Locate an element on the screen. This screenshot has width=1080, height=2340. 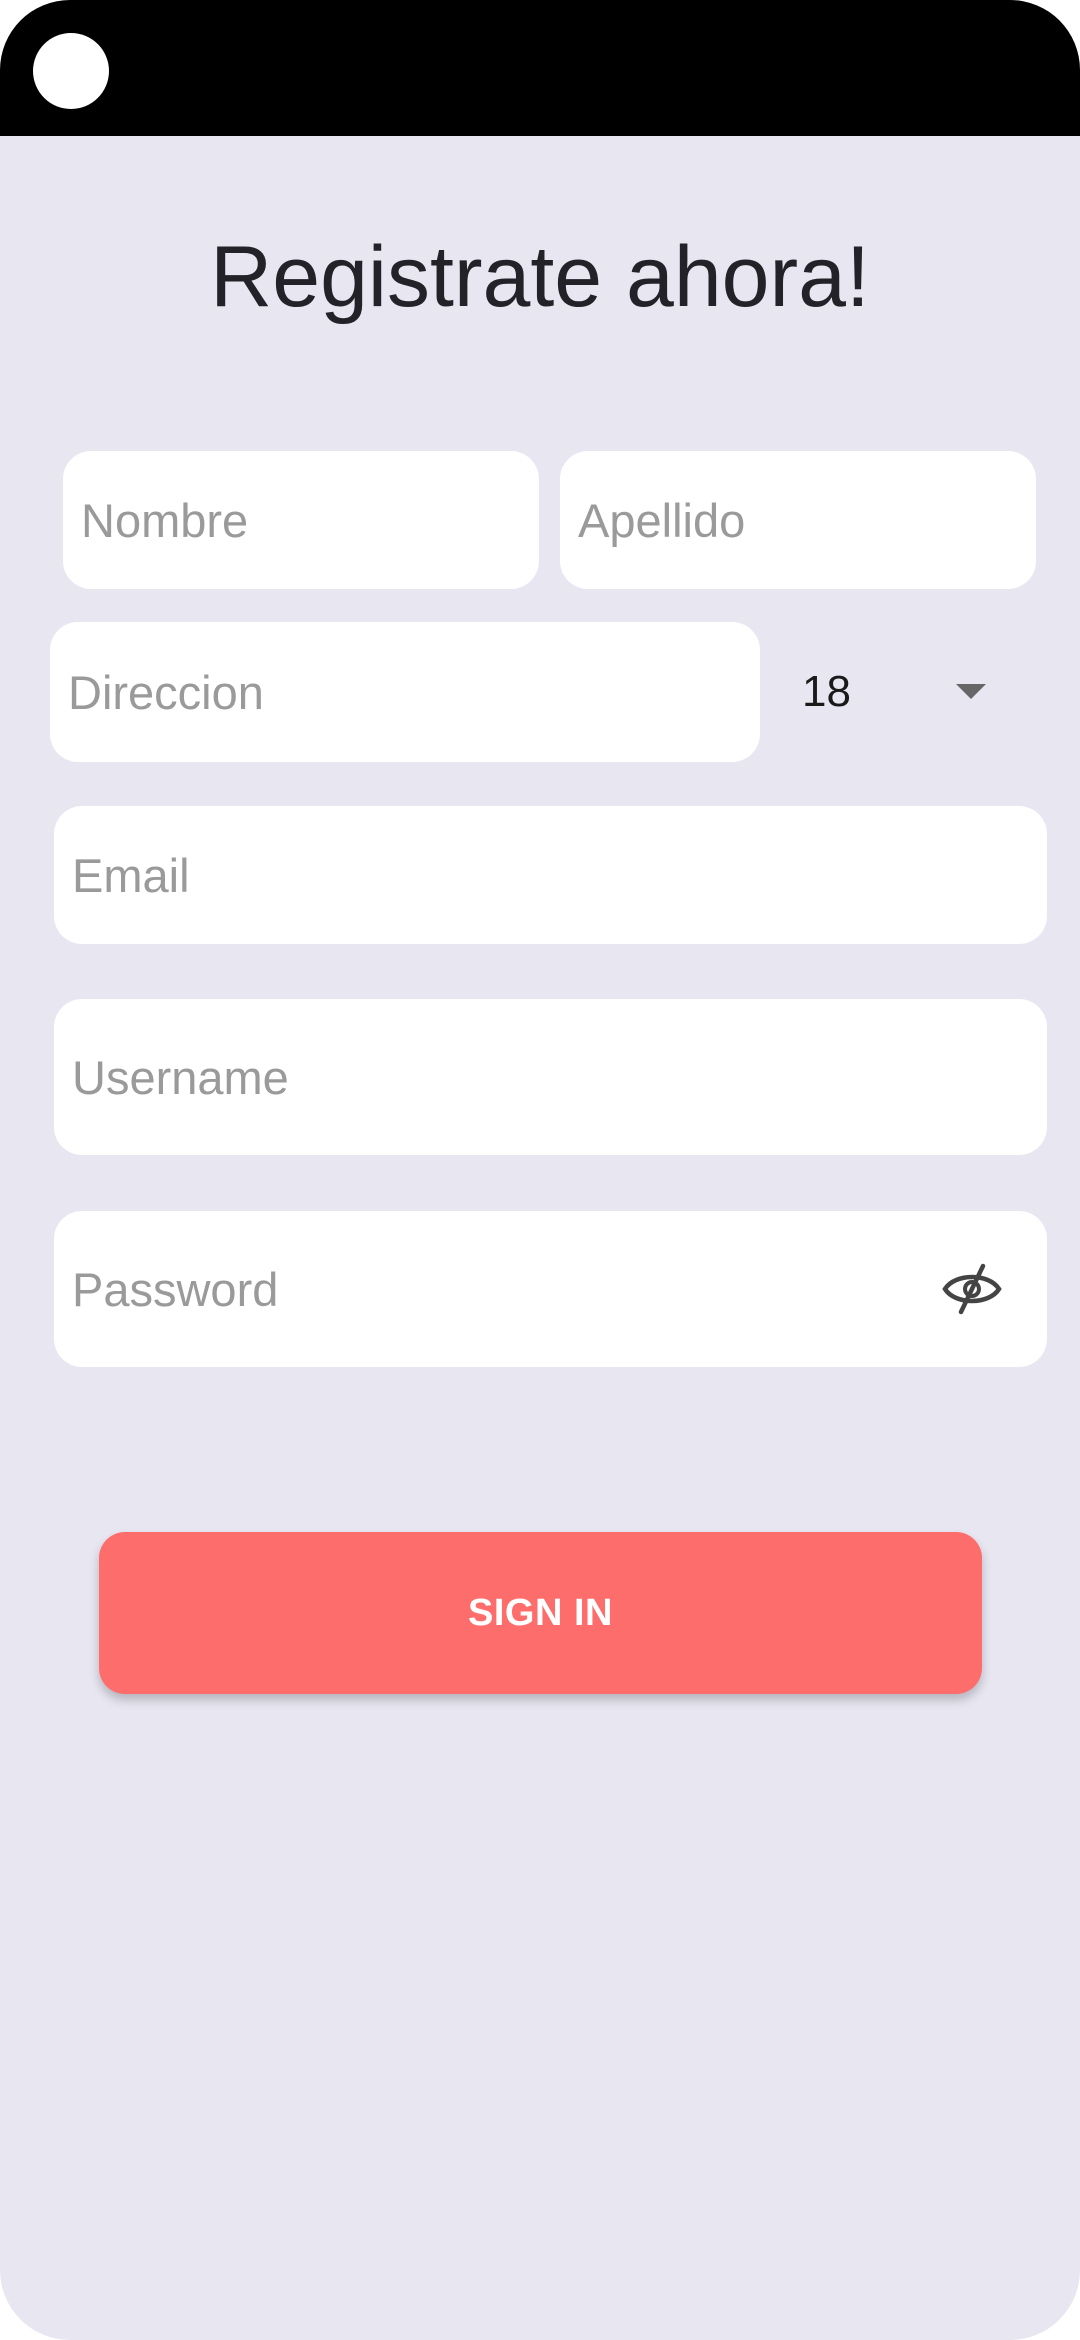
age-dropdown: 18 is located at coordinates (905, 692).